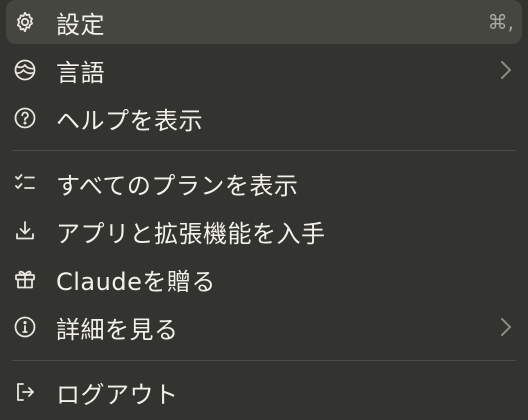 The image size is (528, 420). What do you see at coordinates (177, 185) in the screenshot?
I see `menu-item-label: すべてのプランを表示` at bounding box center [177, 185].